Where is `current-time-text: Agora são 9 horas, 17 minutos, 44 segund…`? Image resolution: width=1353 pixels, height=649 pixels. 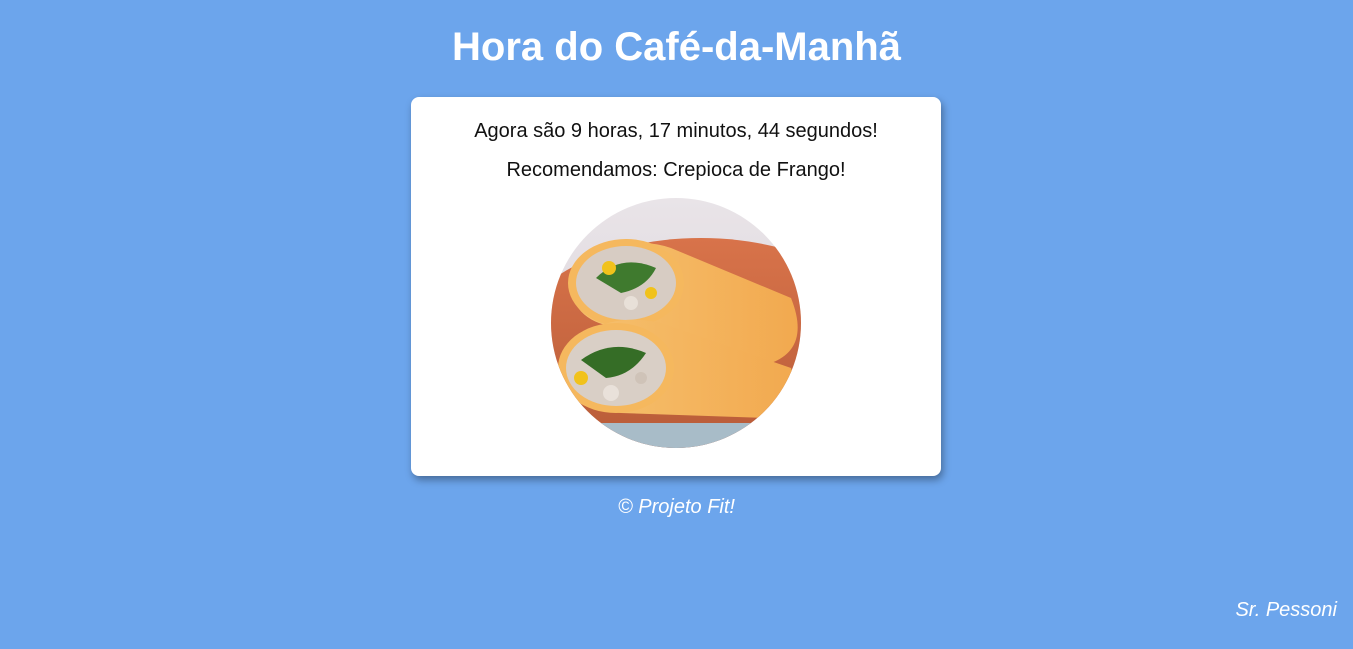
current-time-text: Agora são 9 horas, 17 minutos, 44 segund… is located at coordinates (676, 131).